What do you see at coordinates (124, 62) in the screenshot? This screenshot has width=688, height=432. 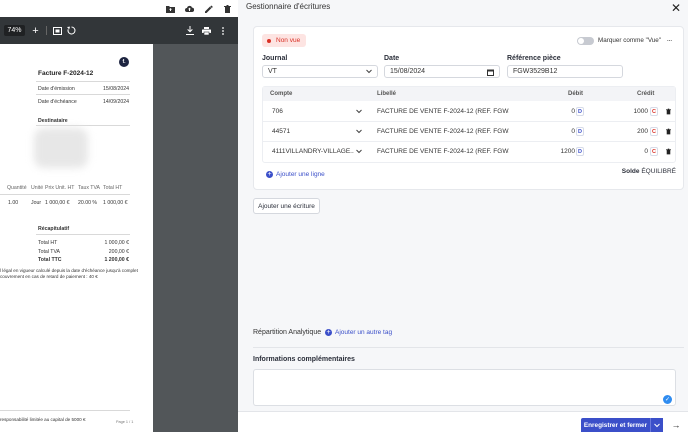 I see `company-logo: f.` at bounding box center [124, 62].